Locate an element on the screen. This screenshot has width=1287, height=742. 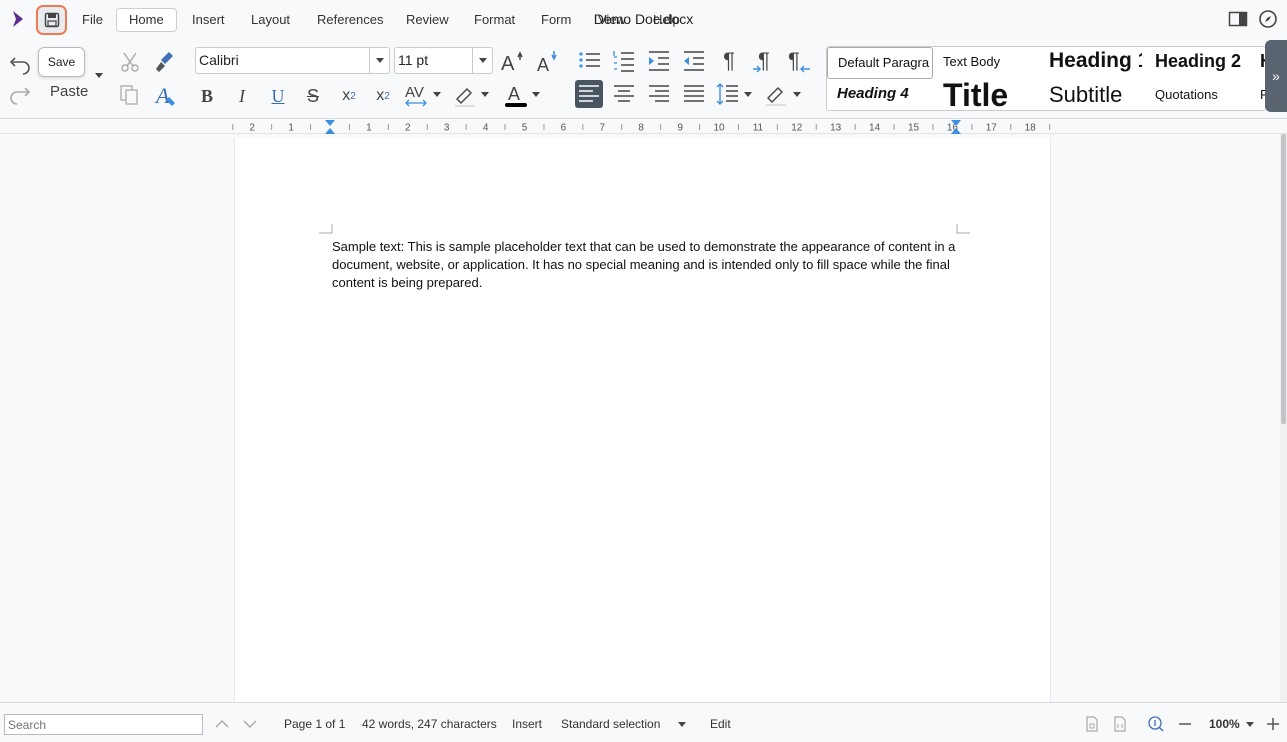
expand-panel-button: » is located at coordinates (1276, 76).